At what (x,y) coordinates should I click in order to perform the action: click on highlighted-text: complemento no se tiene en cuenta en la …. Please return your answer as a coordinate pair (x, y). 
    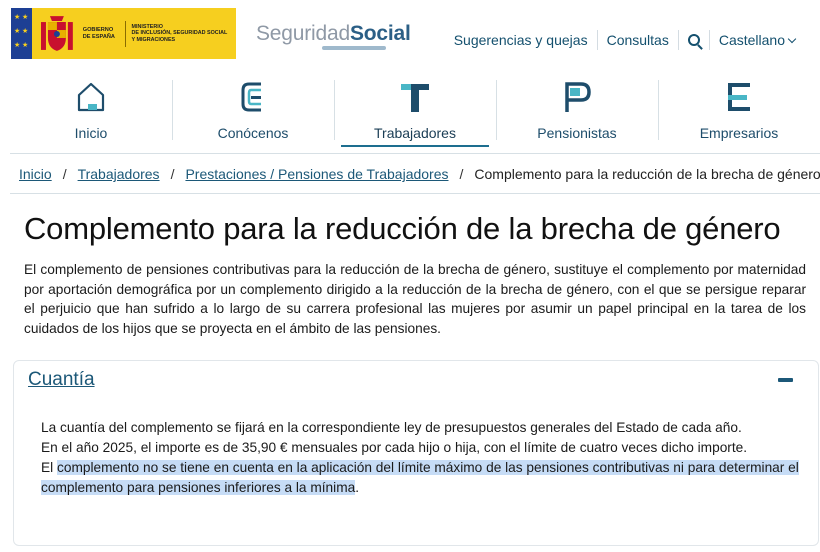
    Looking at the image, I should click on (420, 477).